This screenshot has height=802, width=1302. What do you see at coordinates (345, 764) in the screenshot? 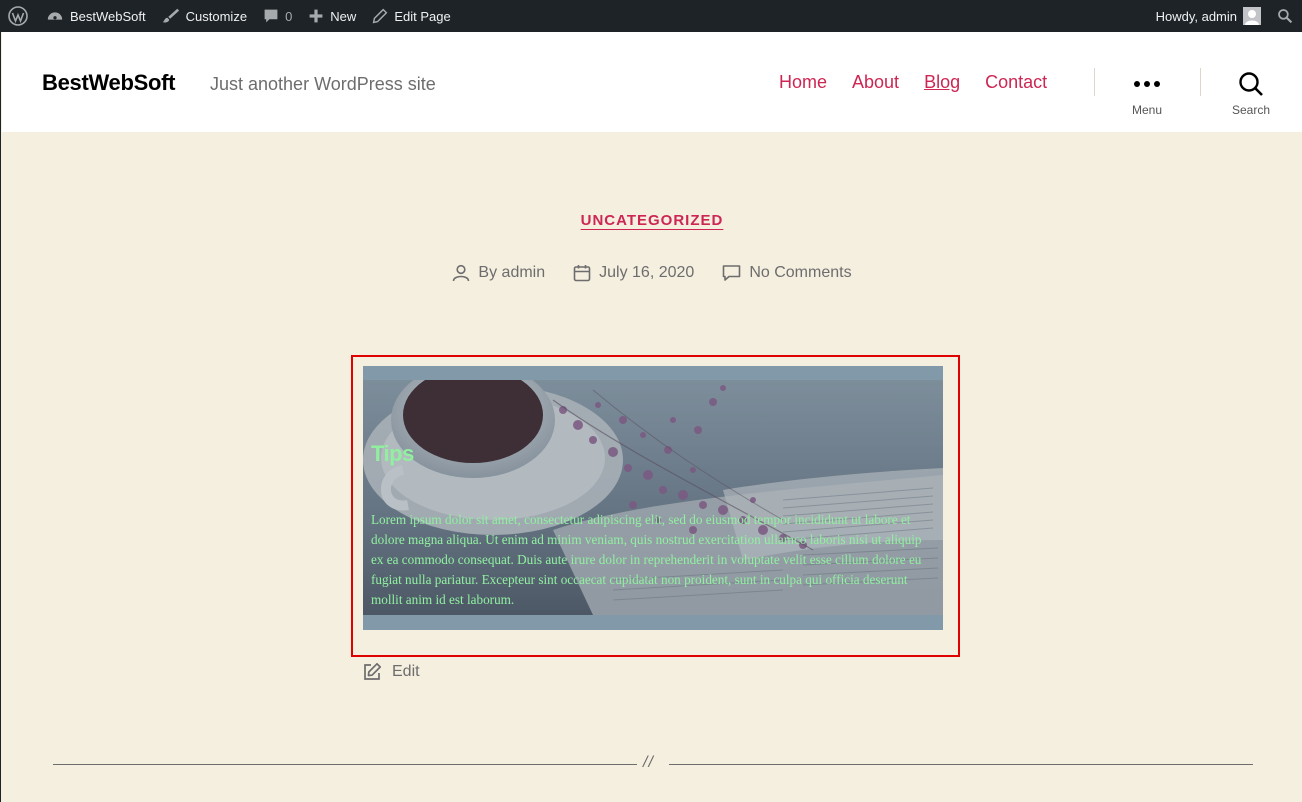
I see `section-divider-left` at bounding box center [345, 764].